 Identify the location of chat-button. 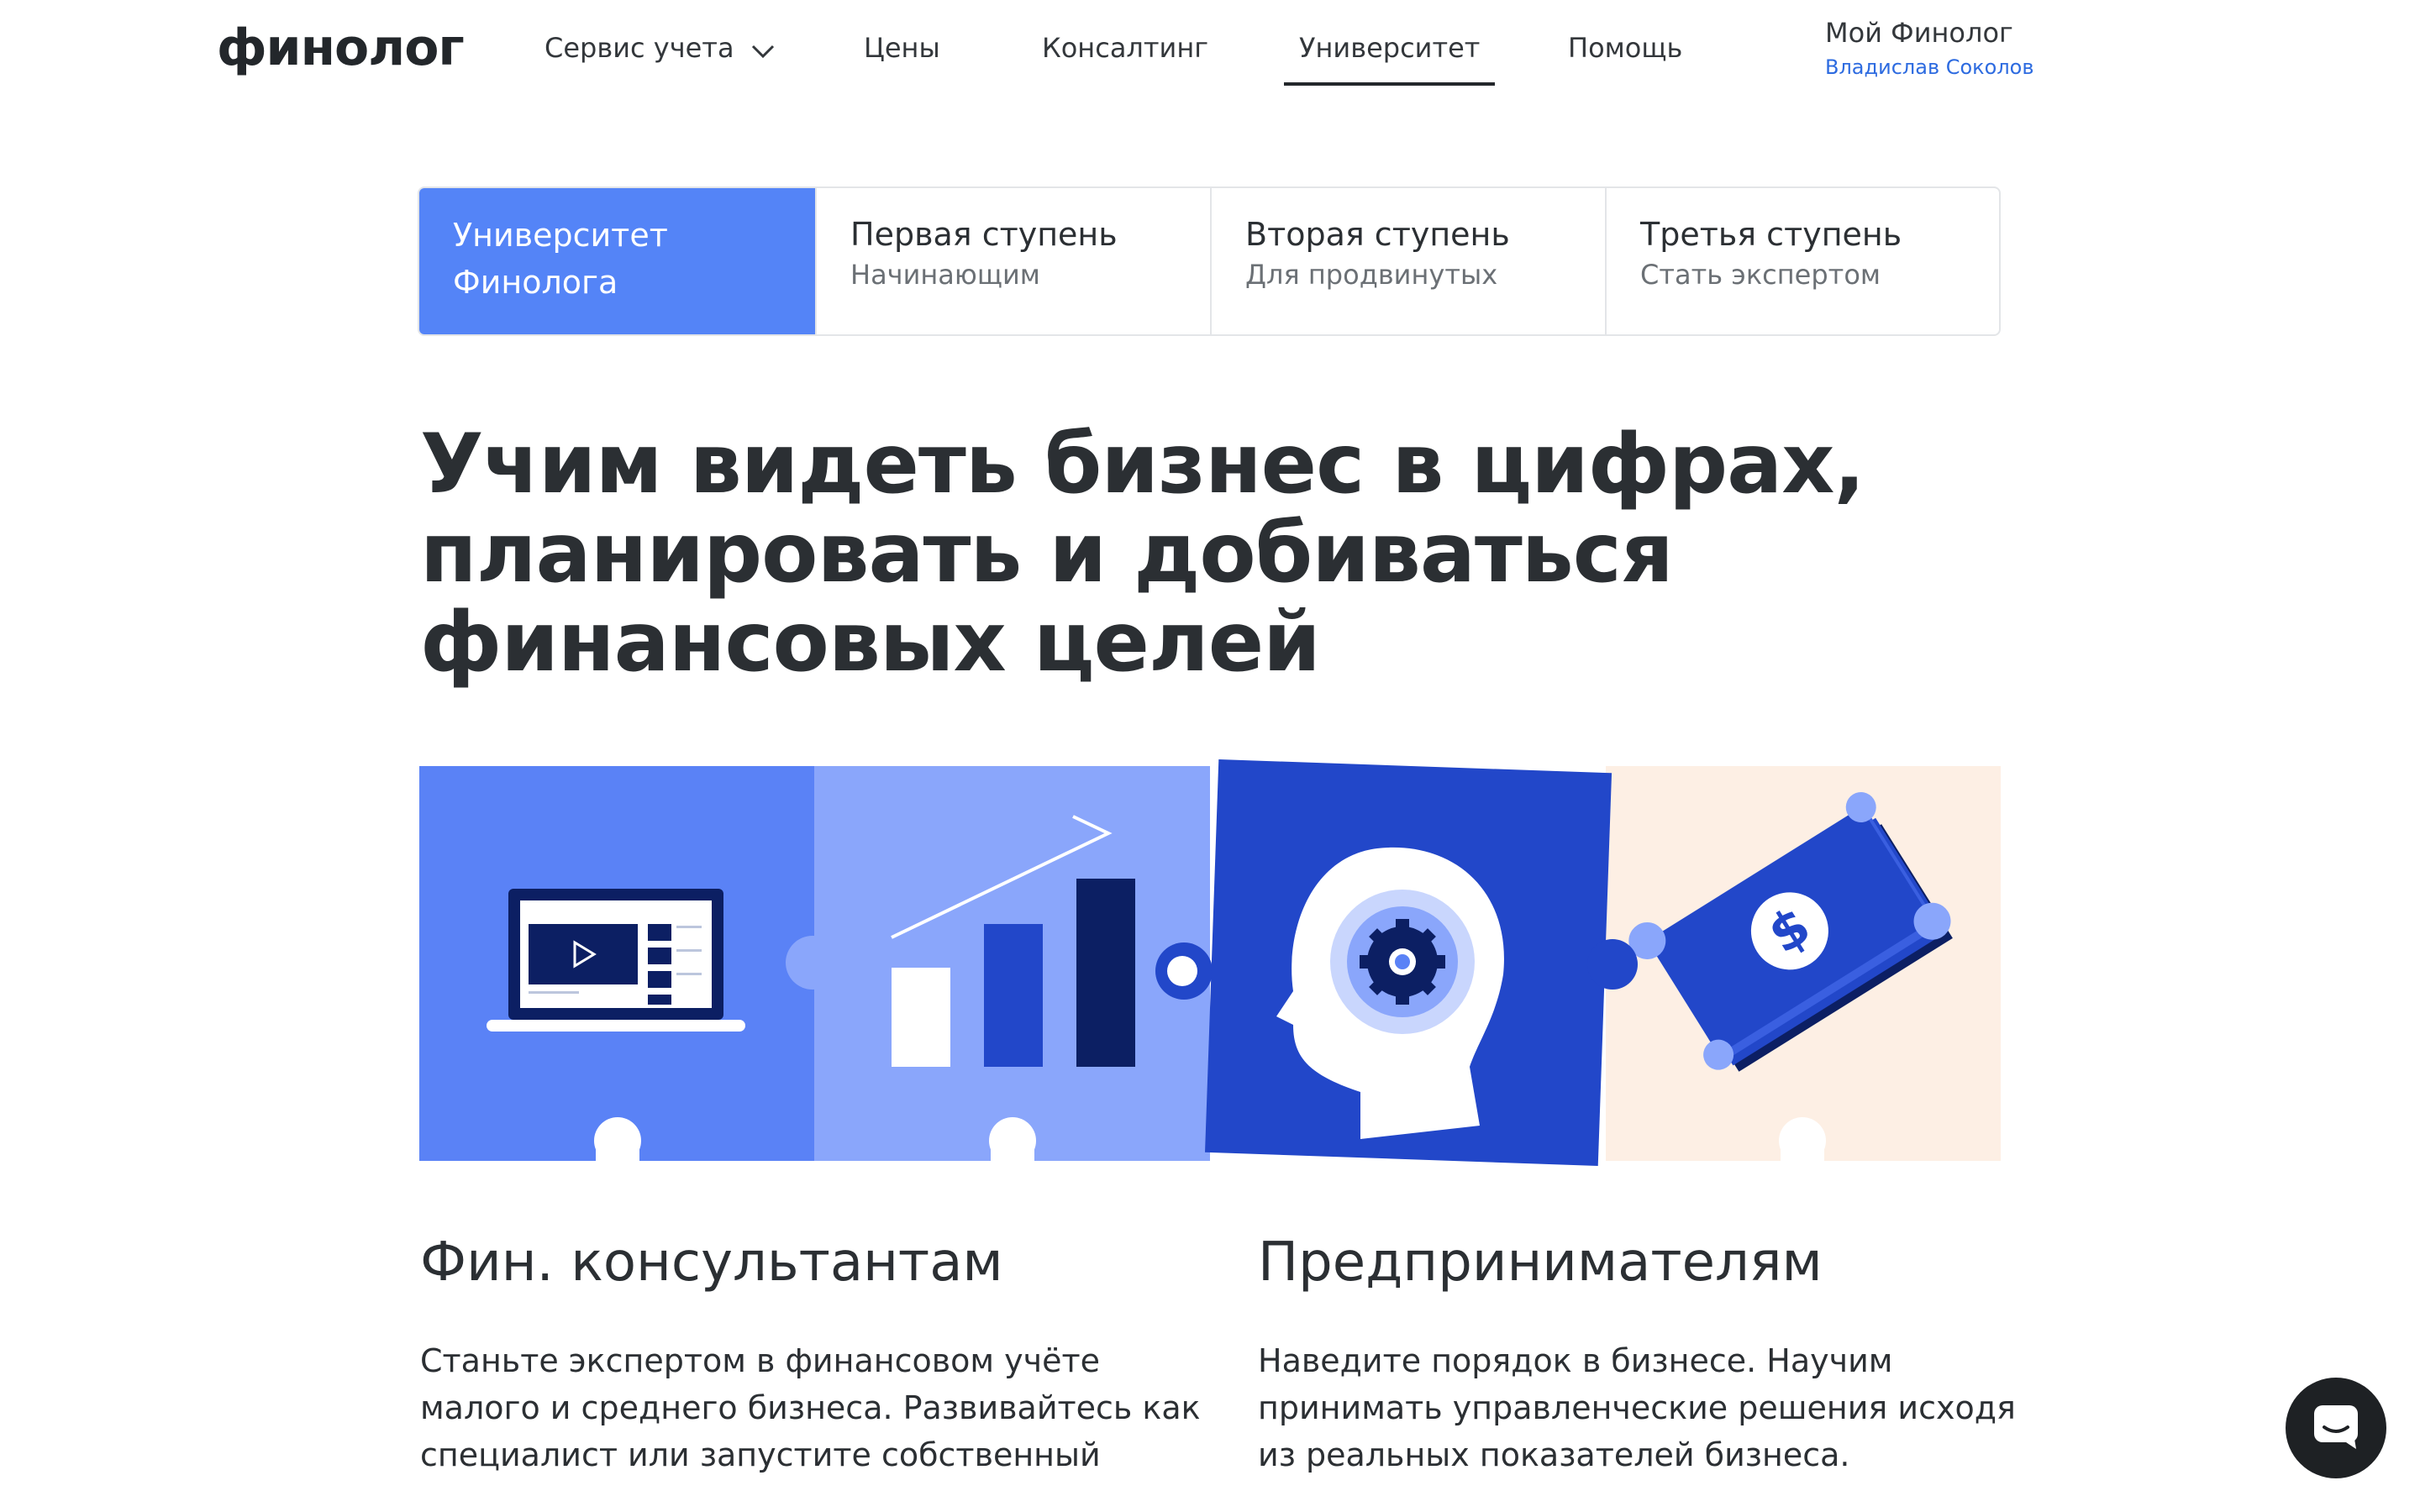
(2336, 1428).